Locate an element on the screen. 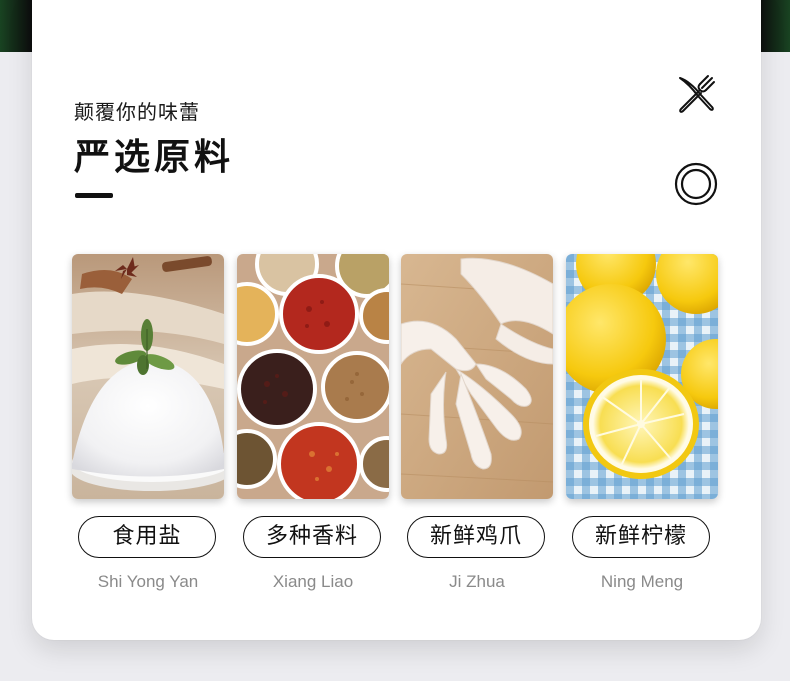 Image resolution: width=790 pixels, height=681 pixels. ingredient-label-lemon: 新鲜柠檬 is located at coordinates (641, 537).